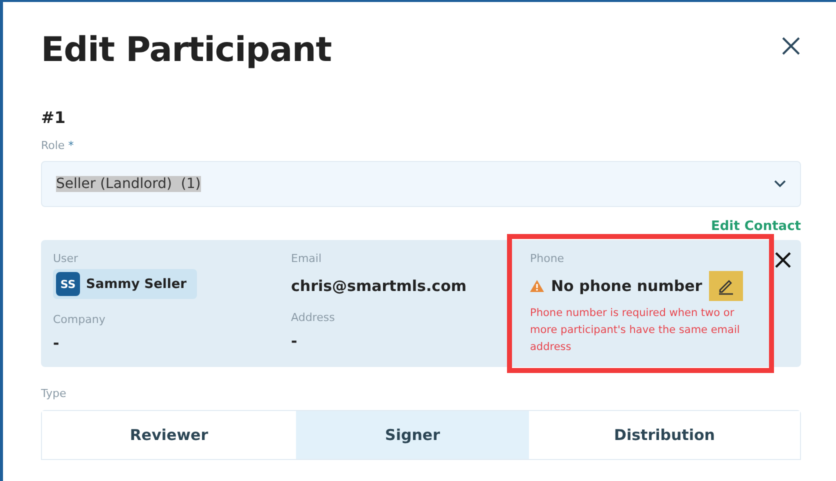 The image size is (836, 481). I want to click on email-label: Email, so click(307, 258).